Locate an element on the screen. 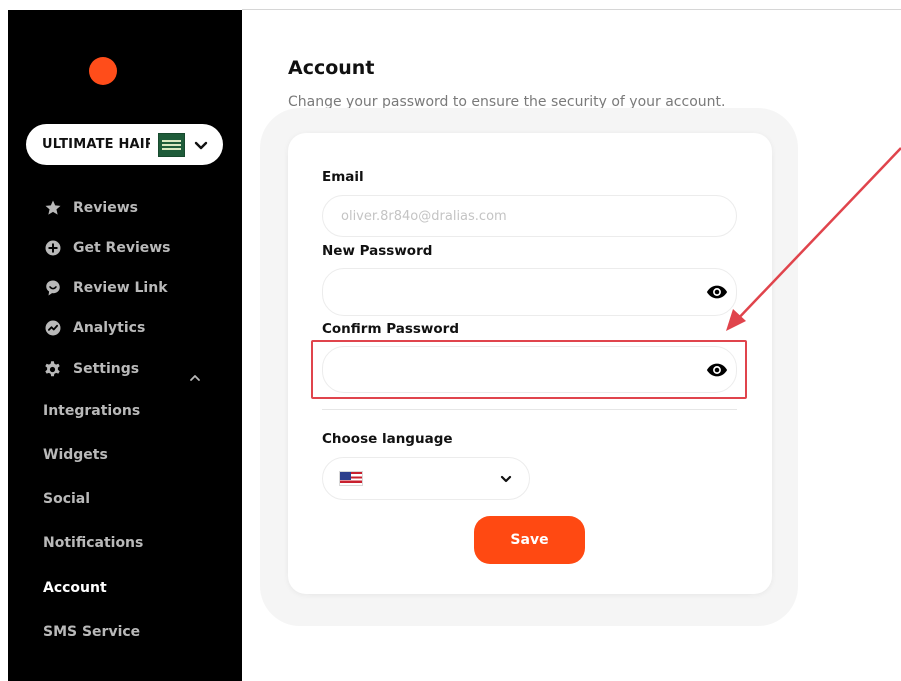 Image resolution: width=901 pixels, height=681 pixels. nav-item-label: Get Reviews is located at coordinates (122, 248).